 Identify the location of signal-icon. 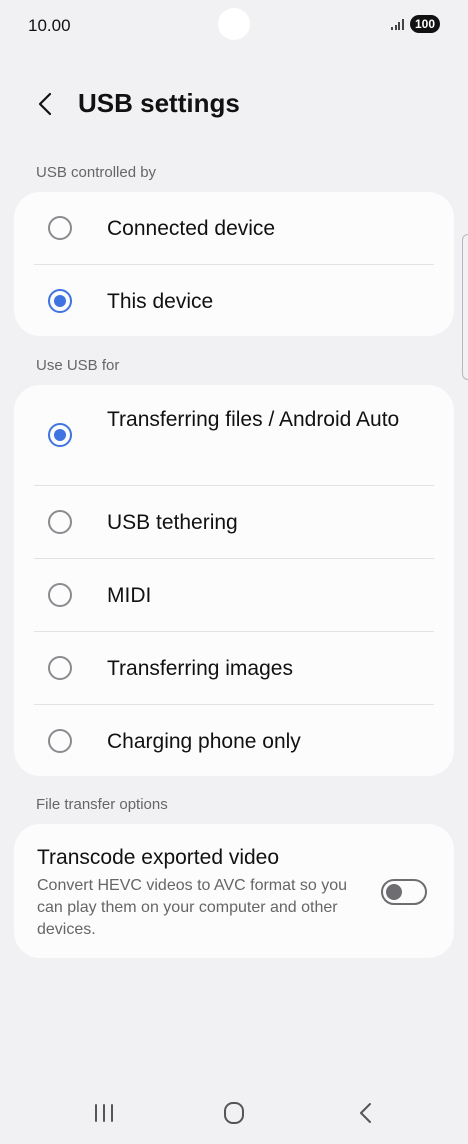
(397, 24).